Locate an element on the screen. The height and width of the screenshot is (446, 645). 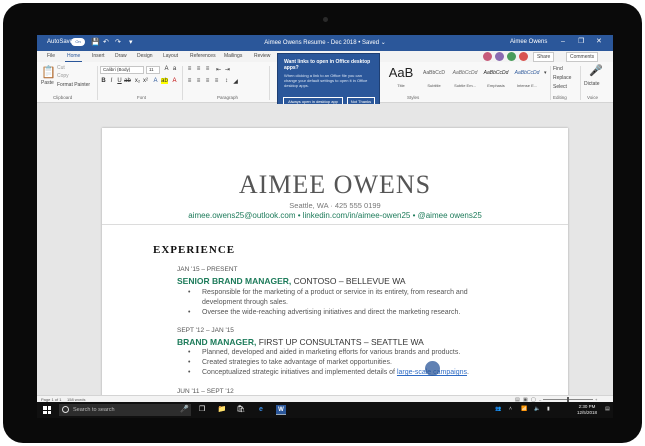
file-explorer-icon: 📁 is located at coordinates (222, 410).